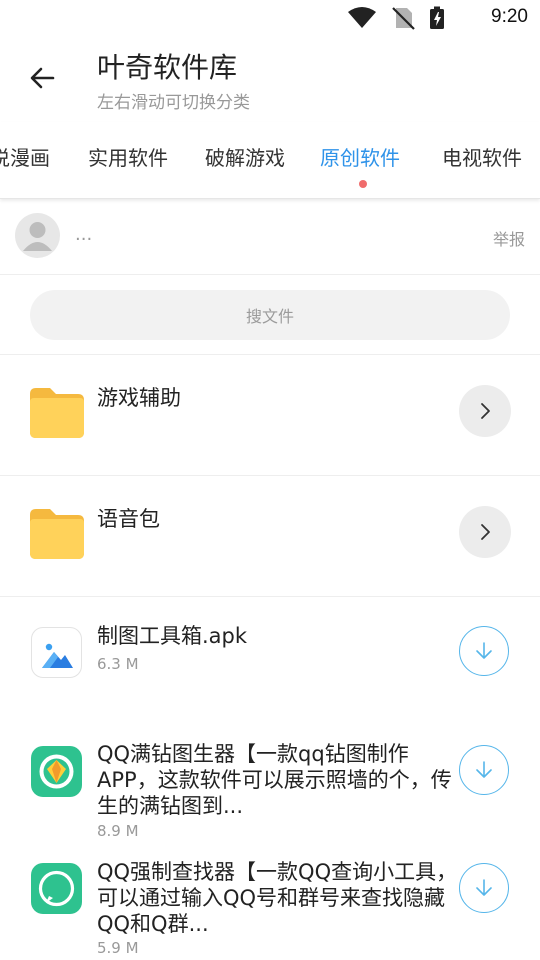 This screenshot has width=540, height=960. I want to click on tab-cracked-games: 破解游戏, so click(245, 156).